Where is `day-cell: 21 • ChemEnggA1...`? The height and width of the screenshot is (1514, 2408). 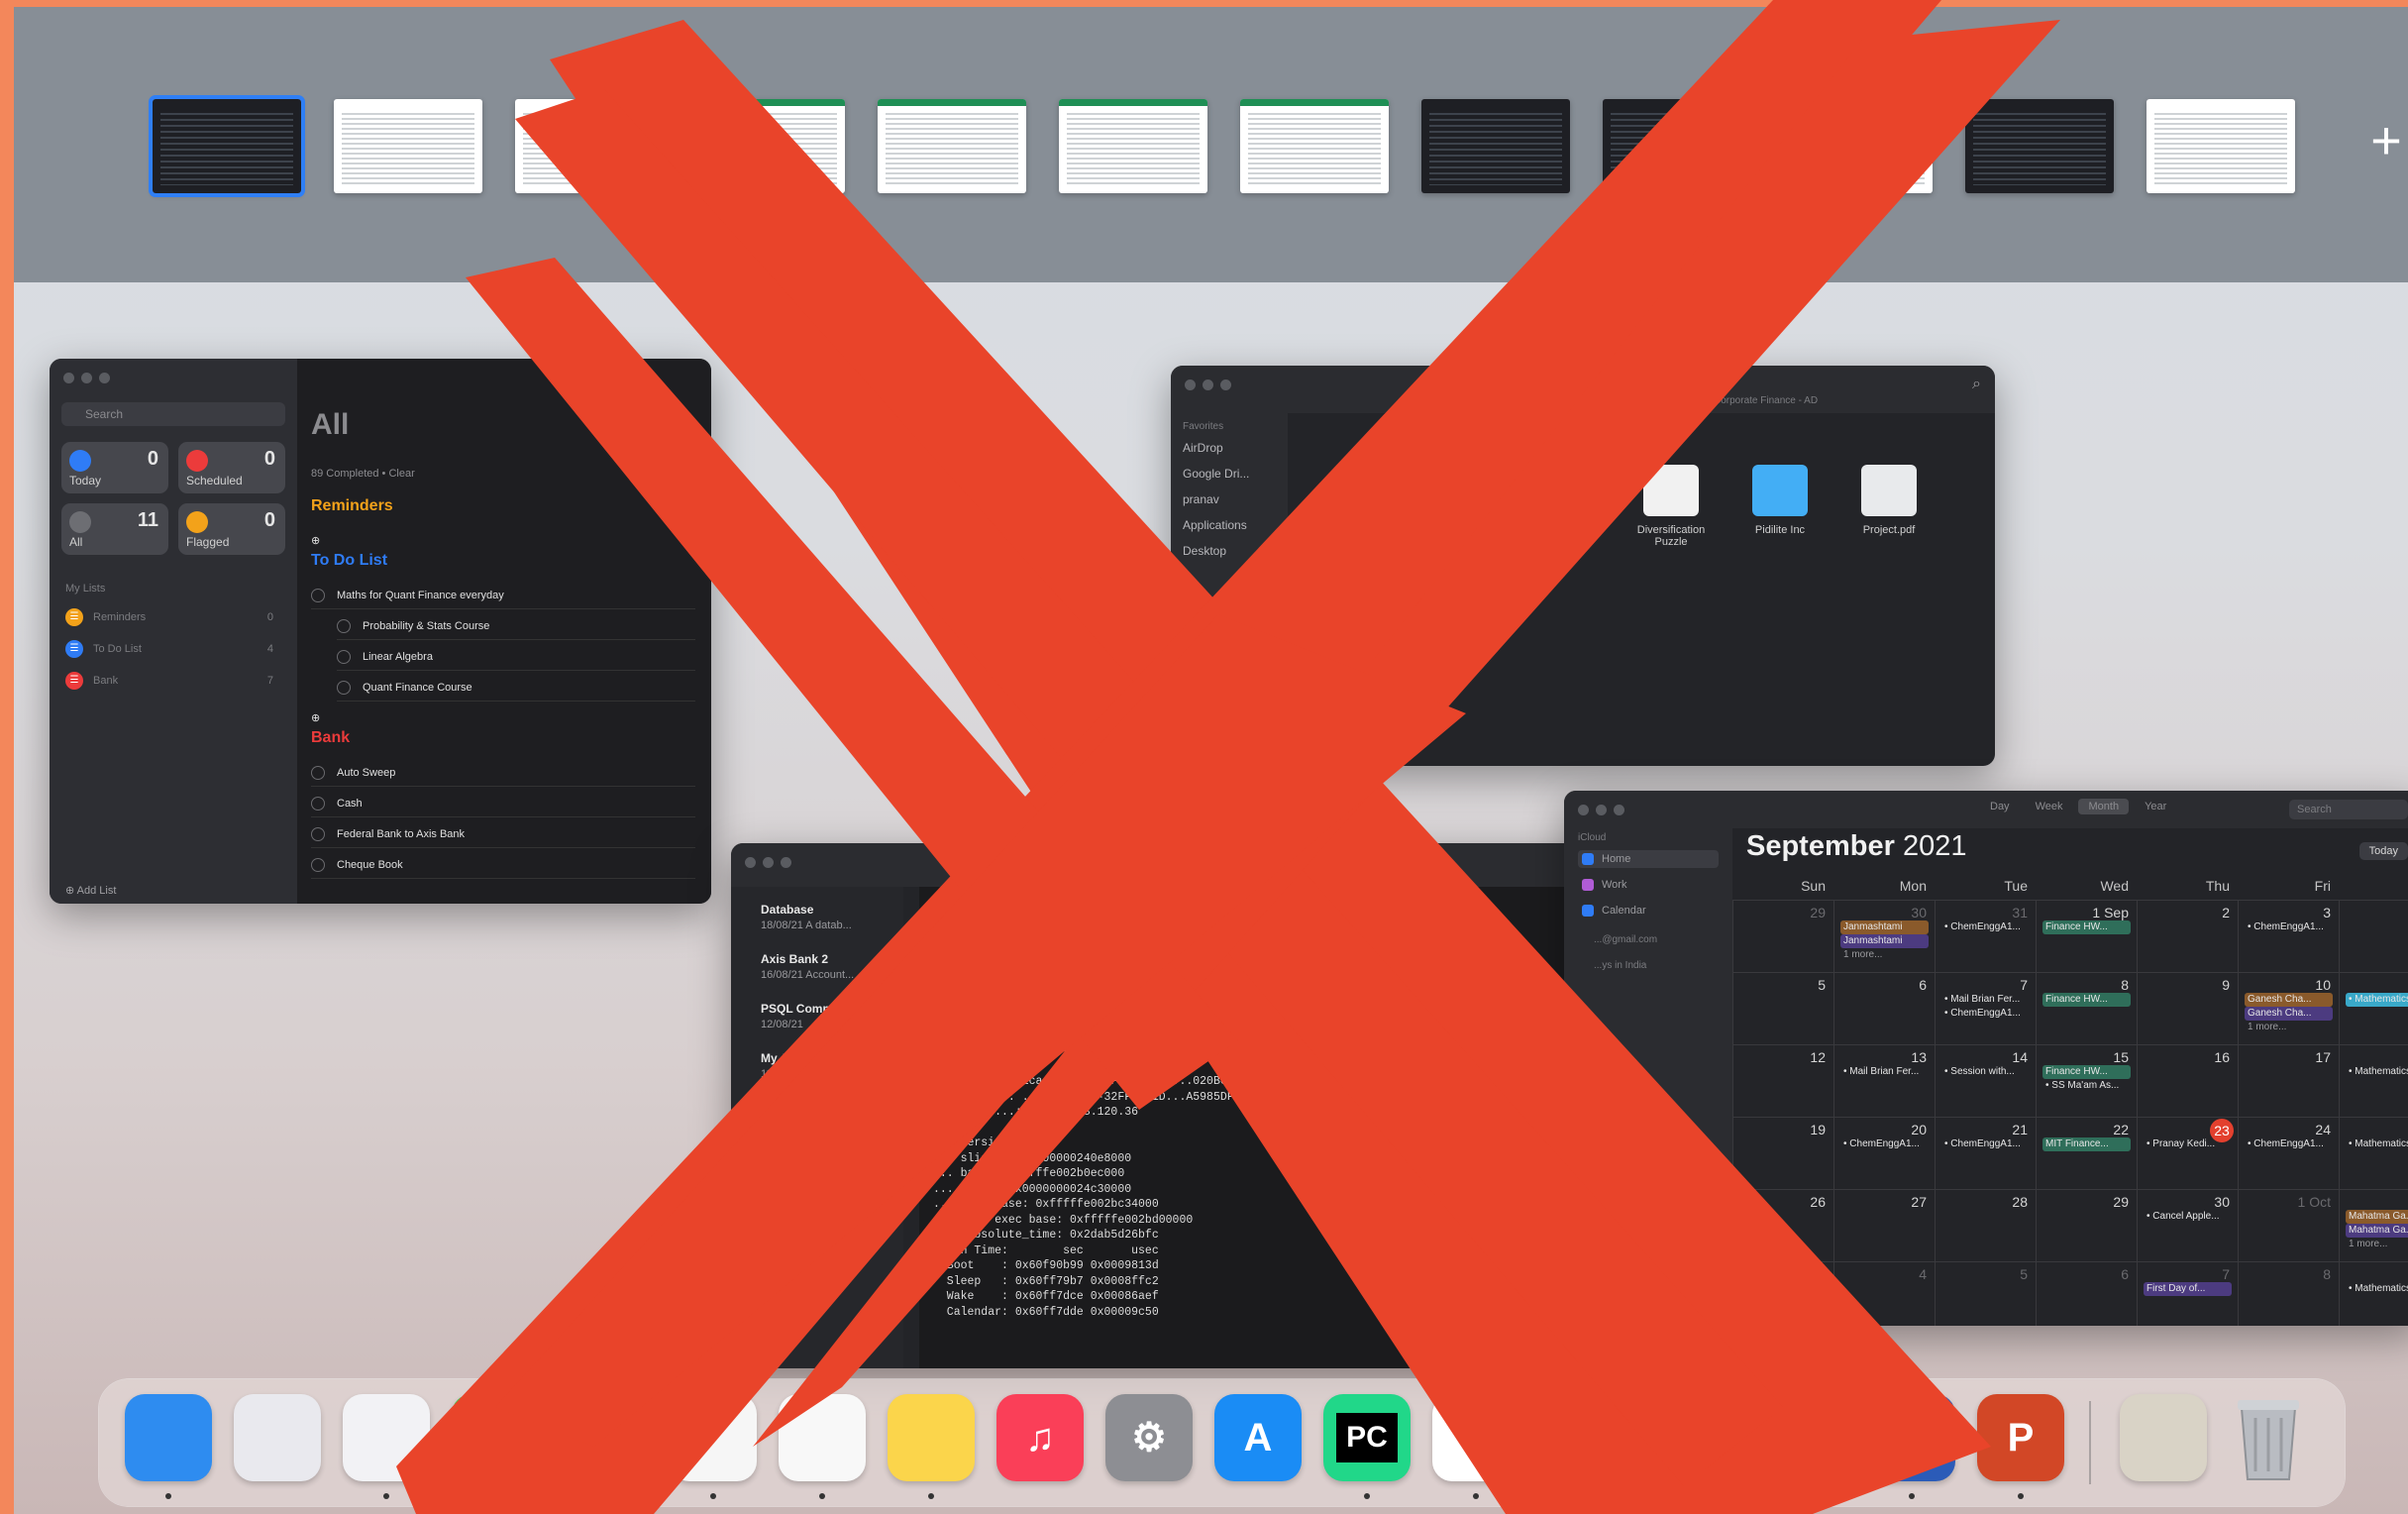
day-cell: 21 • ChemEnggA1... is located at coordinates (1986, 1153).